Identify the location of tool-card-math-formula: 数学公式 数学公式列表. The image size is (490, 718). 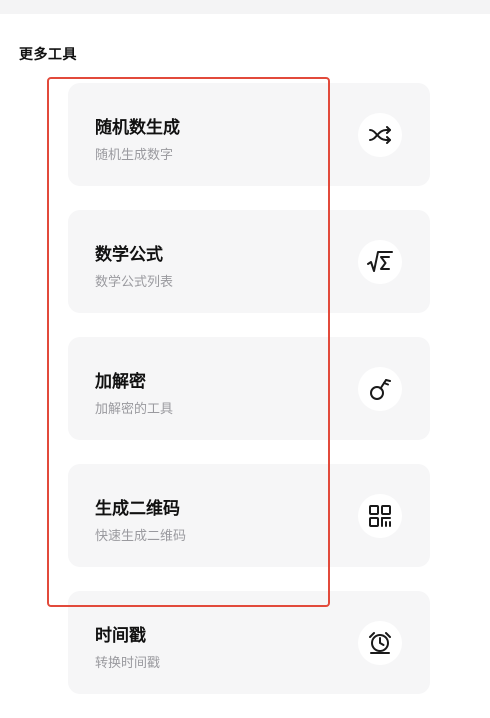
(249, 261).